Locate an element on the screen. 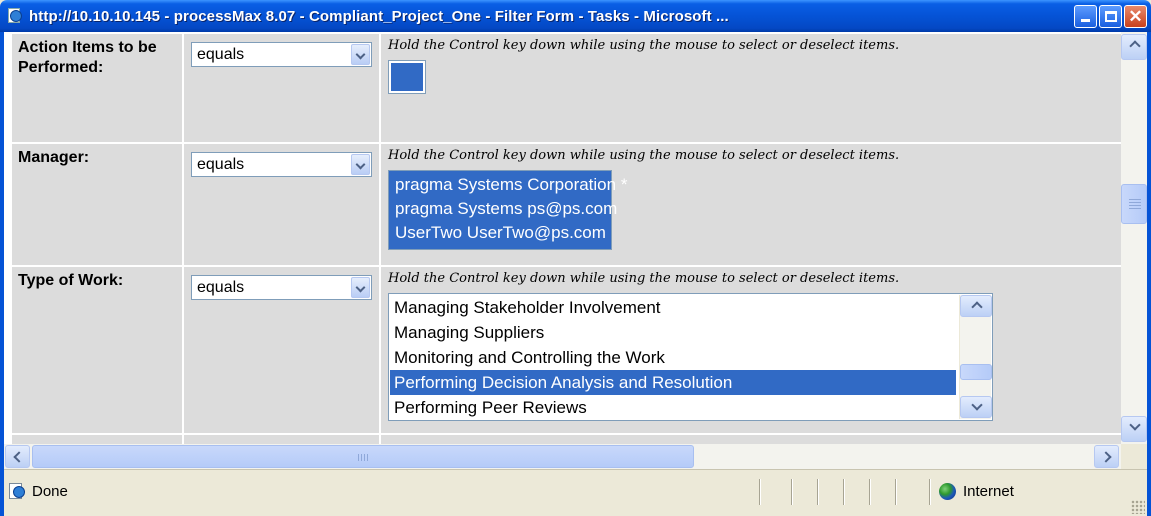 This screenshot has height=516, width=1151. maximize-icon is located at coordinates (1111, 16).